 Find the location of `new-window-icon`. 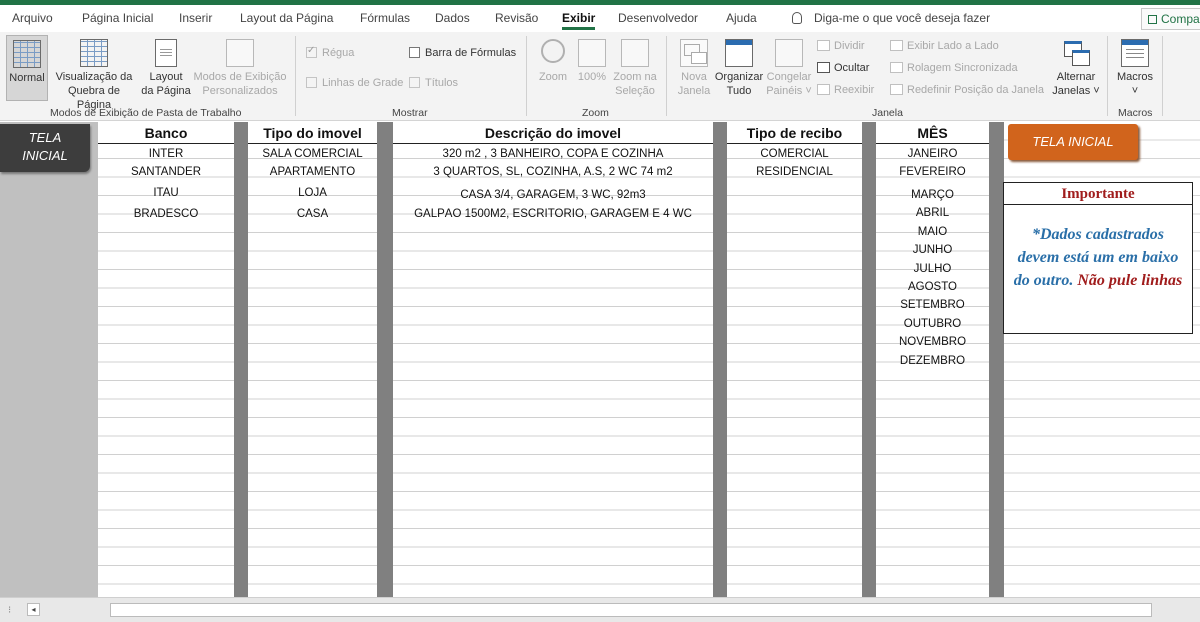

new-window-icon is located at coordinates (694, 53).